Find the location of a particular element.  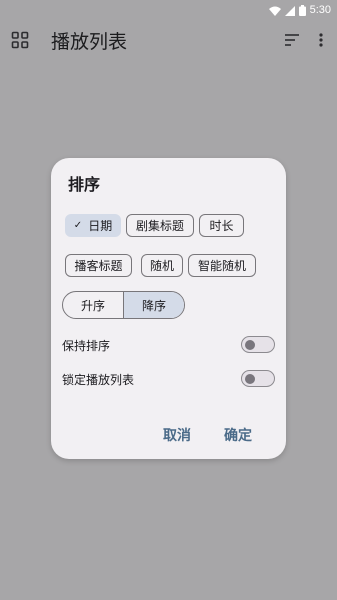

app-bar: 播放列表 is located at coordinates (168, 40).